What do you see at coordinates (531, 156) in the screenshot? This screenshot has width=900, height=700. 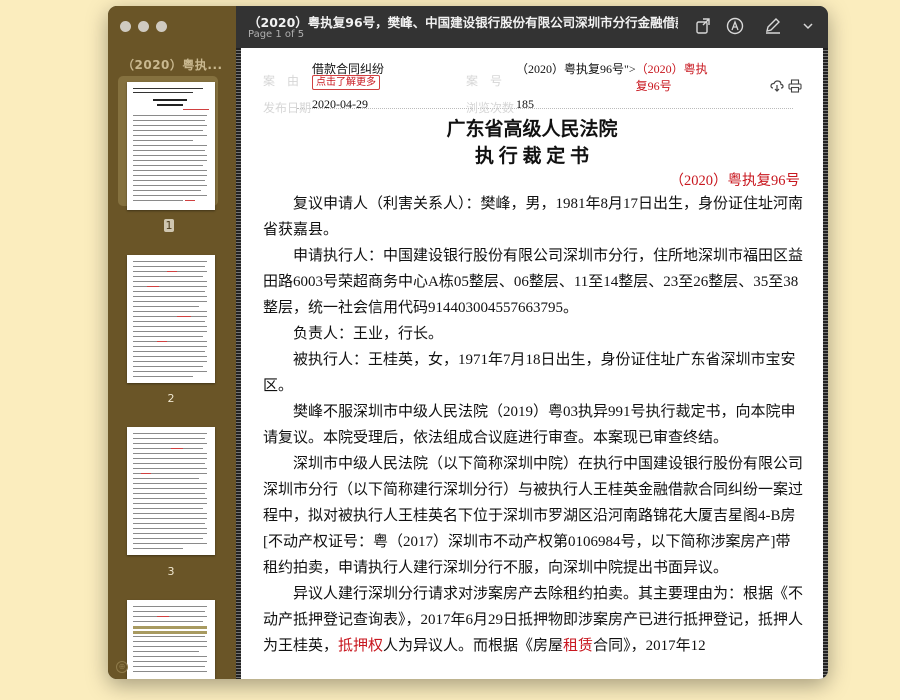 I see `document-type: 执 行 裁 定 书` at bounding box center [531, 156].